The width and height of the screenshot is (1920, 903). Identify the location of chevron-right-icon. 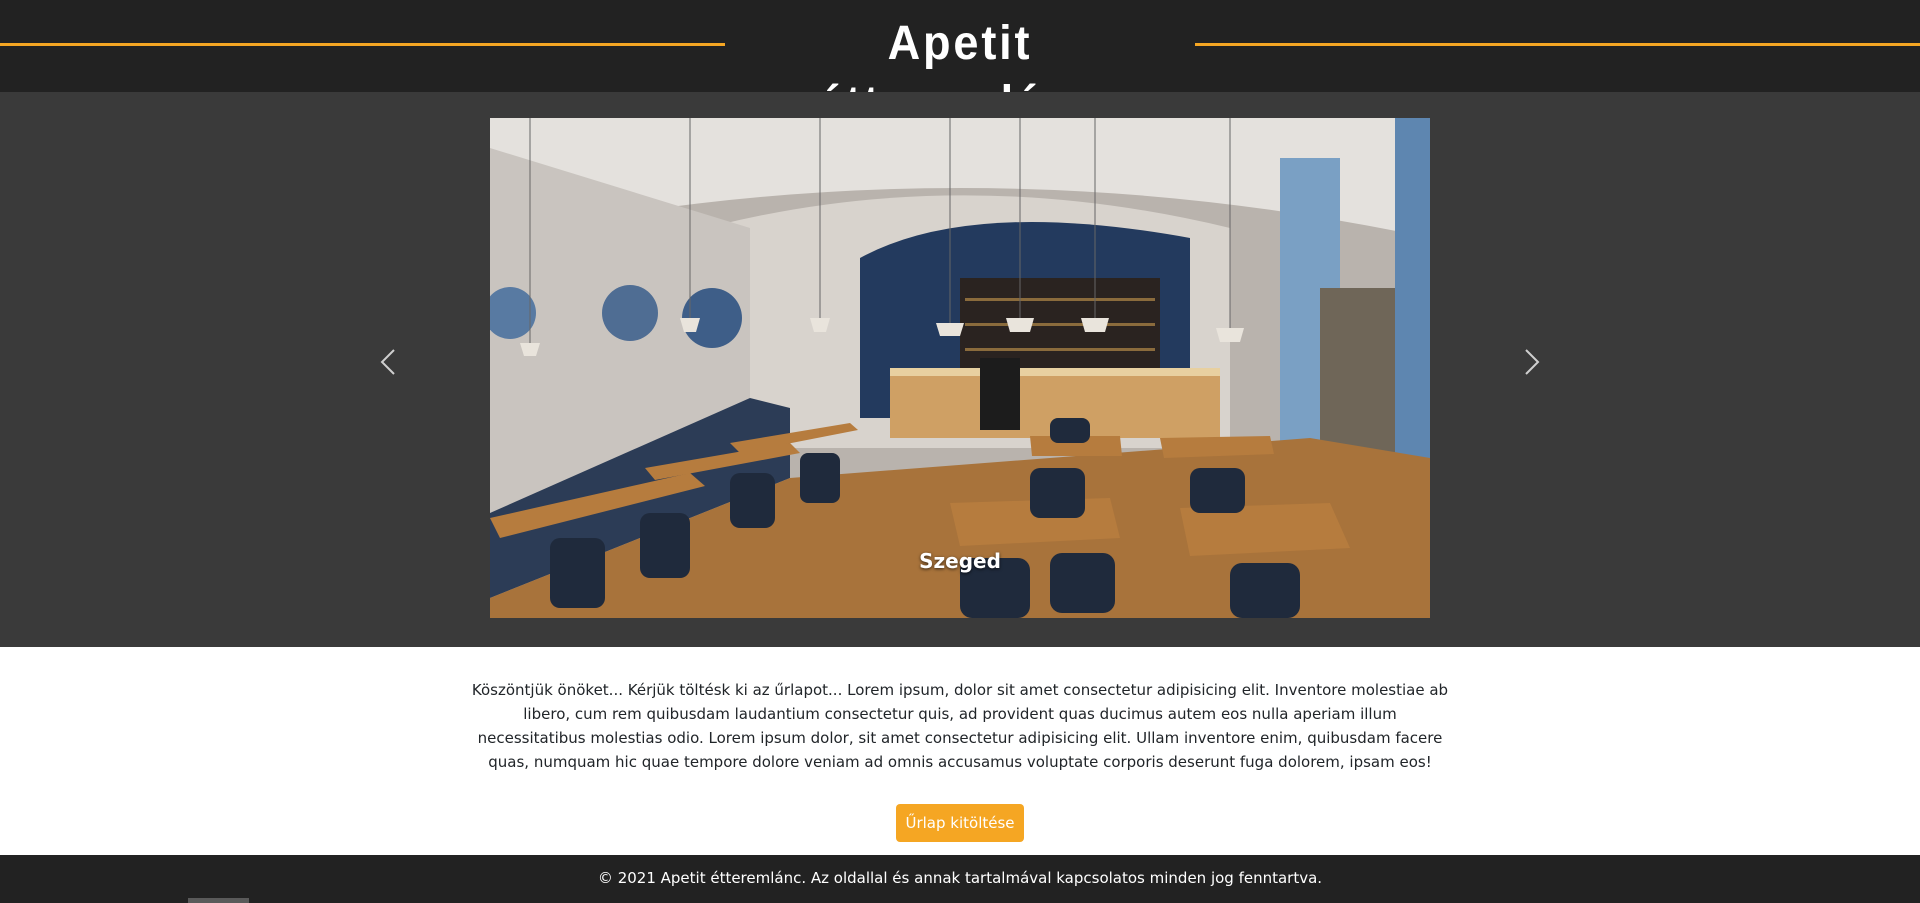
(1532, 362).